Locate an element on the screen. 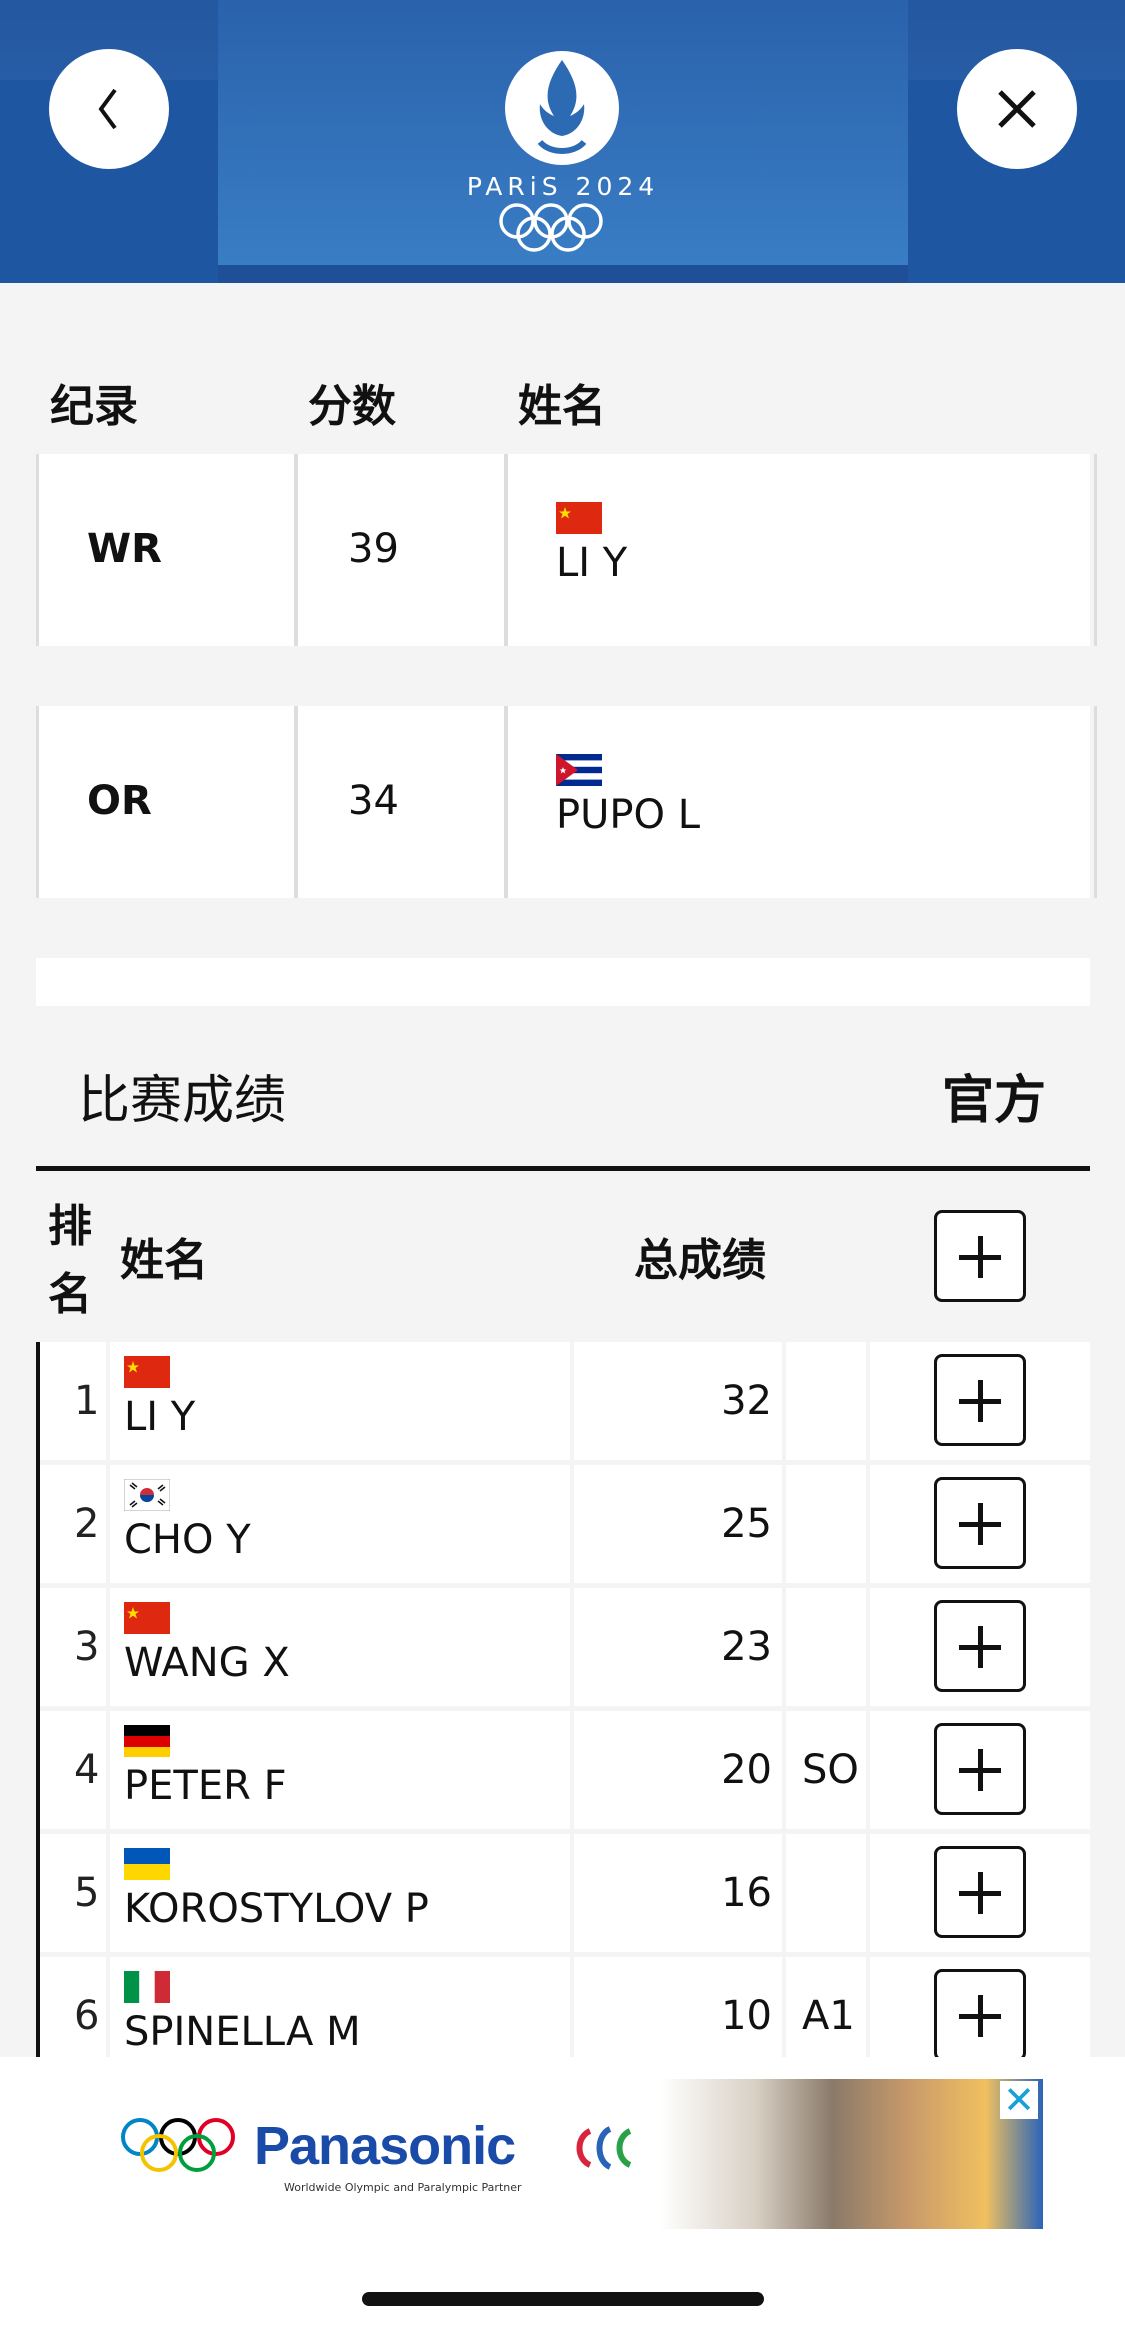 This screenshot has width=1125, height=2329. result-score: 23 is located at coordinates (746, 1647).